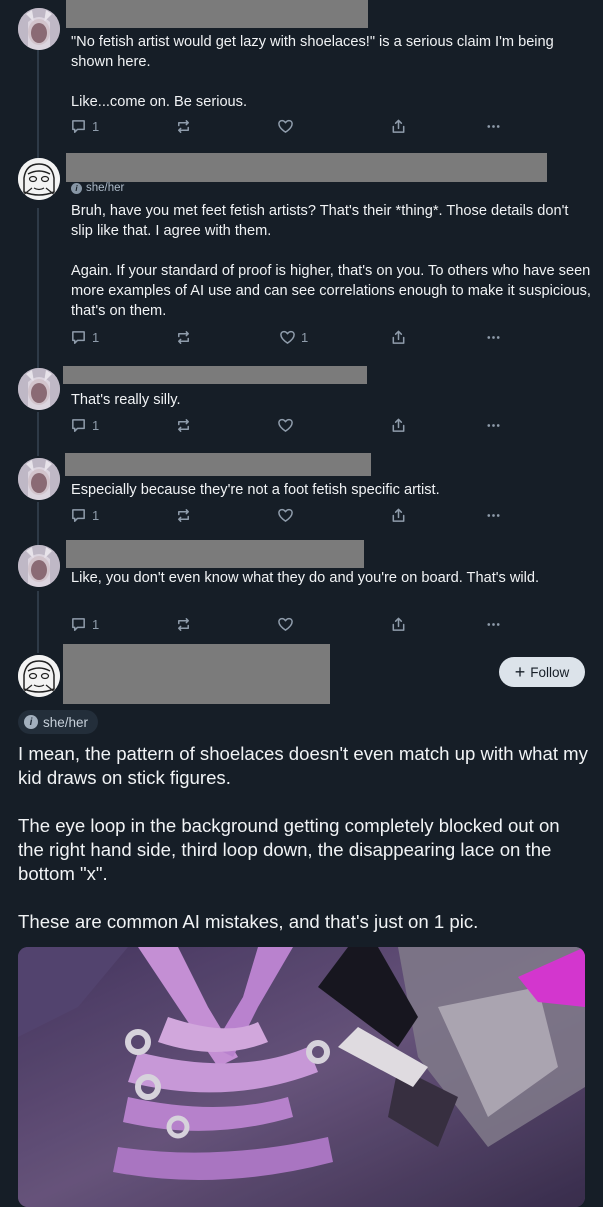  What do you see at coordinates (550, 672) in the screenshot?
I see `follow-label: Follow` at bounding box center [550, 672].